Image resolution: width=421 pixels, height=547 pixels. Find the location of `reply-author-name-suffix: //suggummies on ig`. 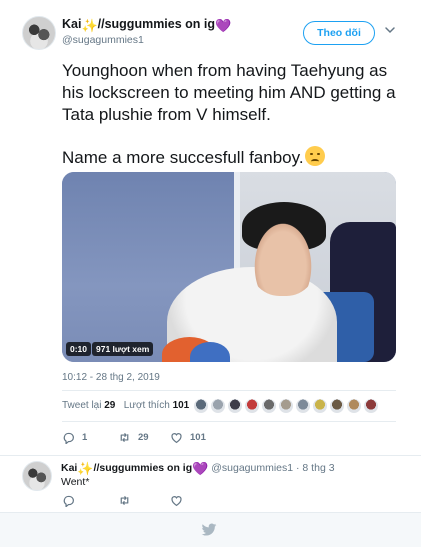

reply-author-name-suffix: //suggummies on ig is located at coordinates (143, 468).